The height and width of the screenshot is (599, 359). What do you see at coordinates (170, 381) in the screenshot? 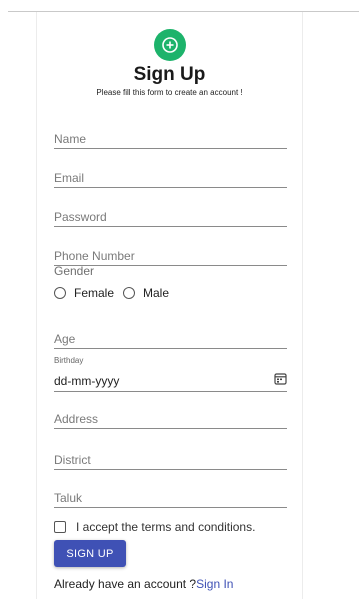
I see `birthday-date-field: dd-mm-yyyy` at bounding box center [170, 381].